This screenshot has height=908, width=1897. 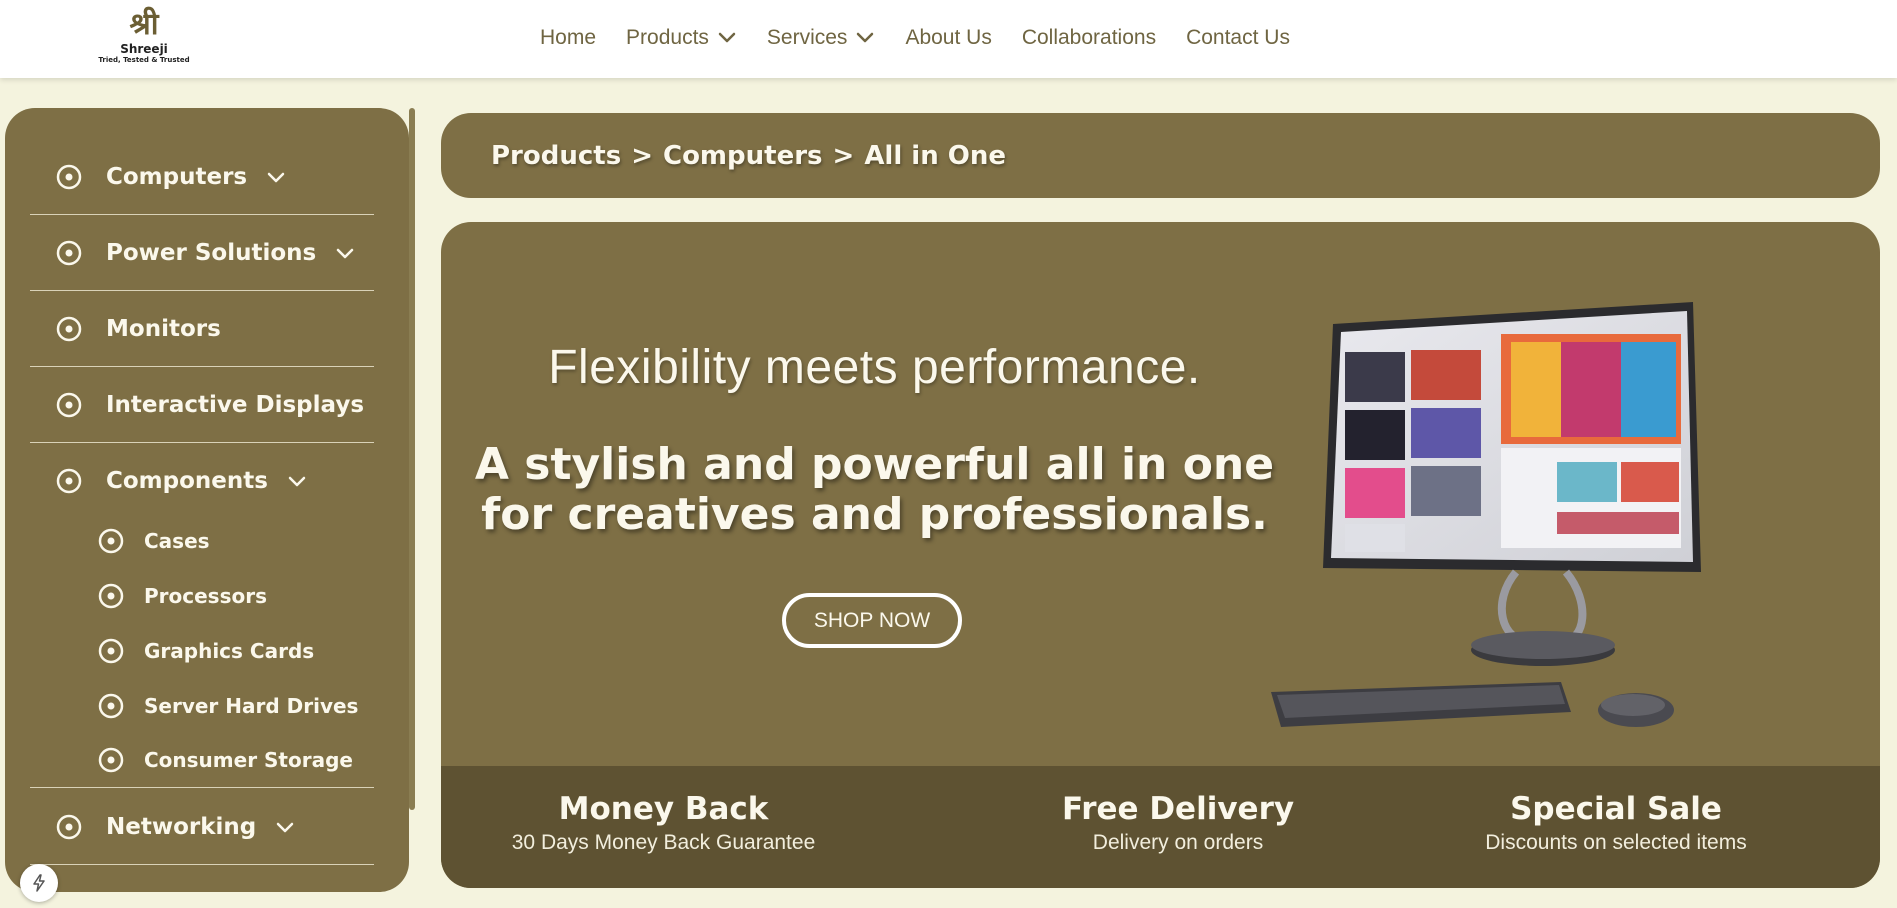 What do you see at coordinates (187, 481) in the screenshot?
I see `sidebar-item-label: Components` at bounding box center [187, 481].